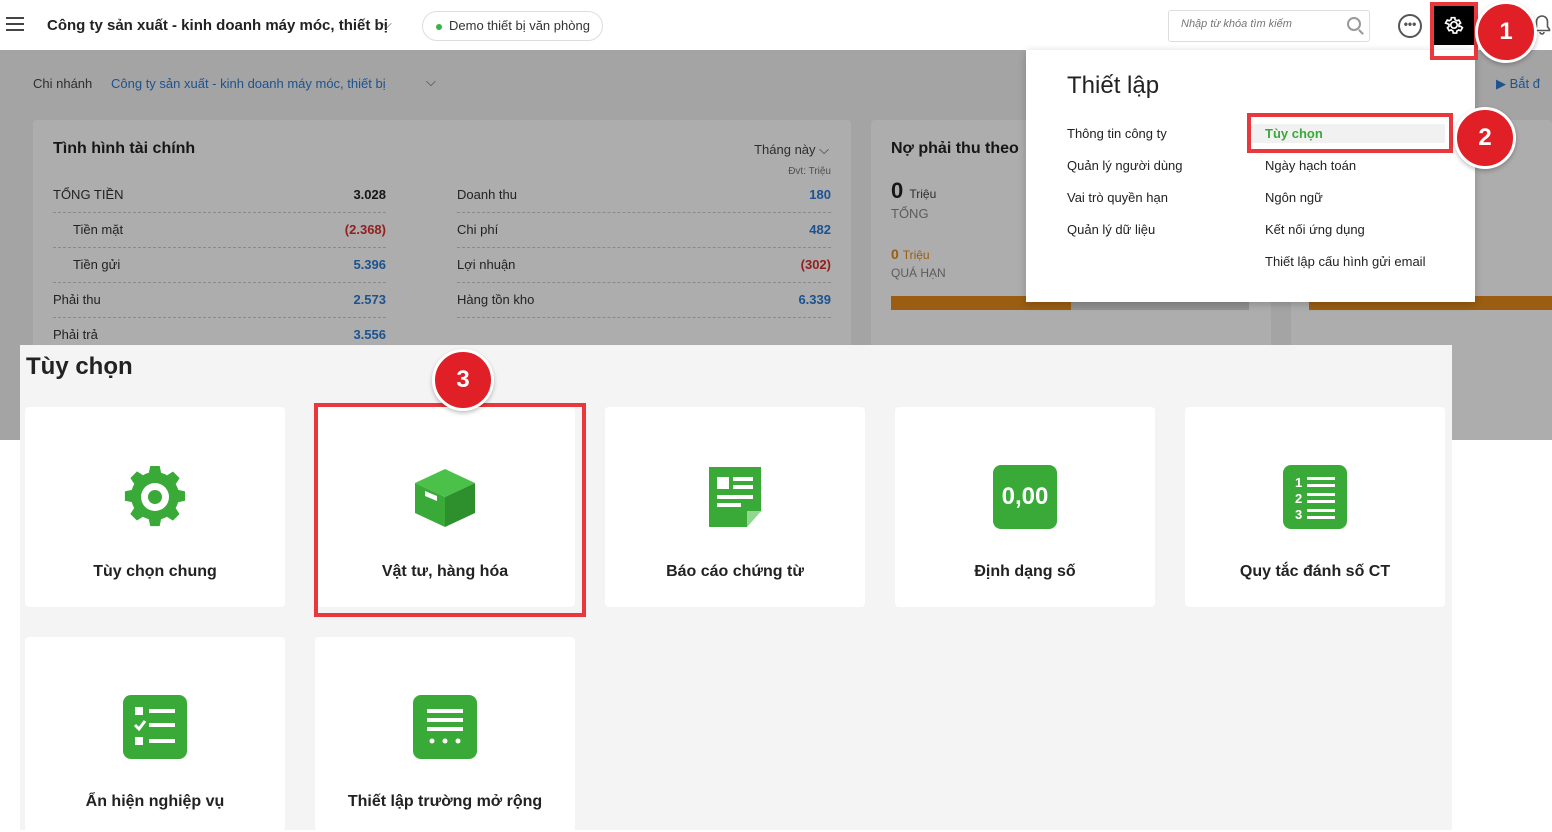  What do you see at coordinates (1410, 26) in the screenshot?
I see `more-options-icon: •••` at bounding box center [1410, 26].